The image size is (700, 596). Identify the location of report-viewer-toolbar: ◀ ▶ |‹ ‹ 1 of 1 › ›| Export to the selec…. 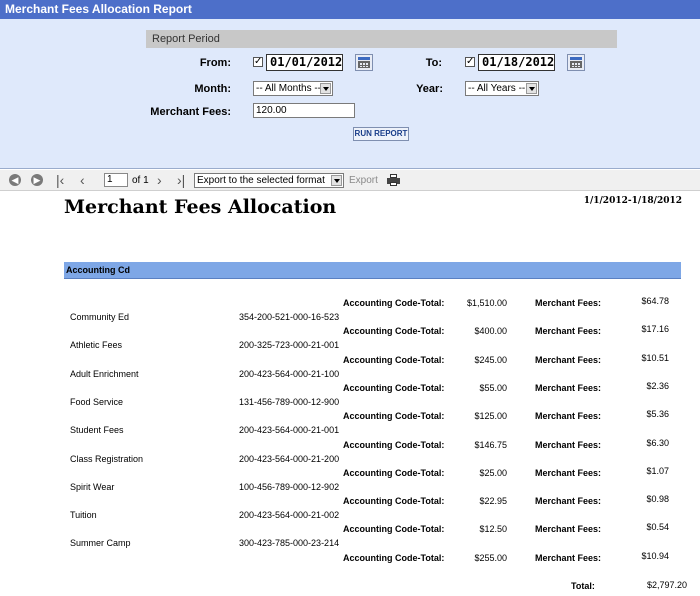
(350, 180).